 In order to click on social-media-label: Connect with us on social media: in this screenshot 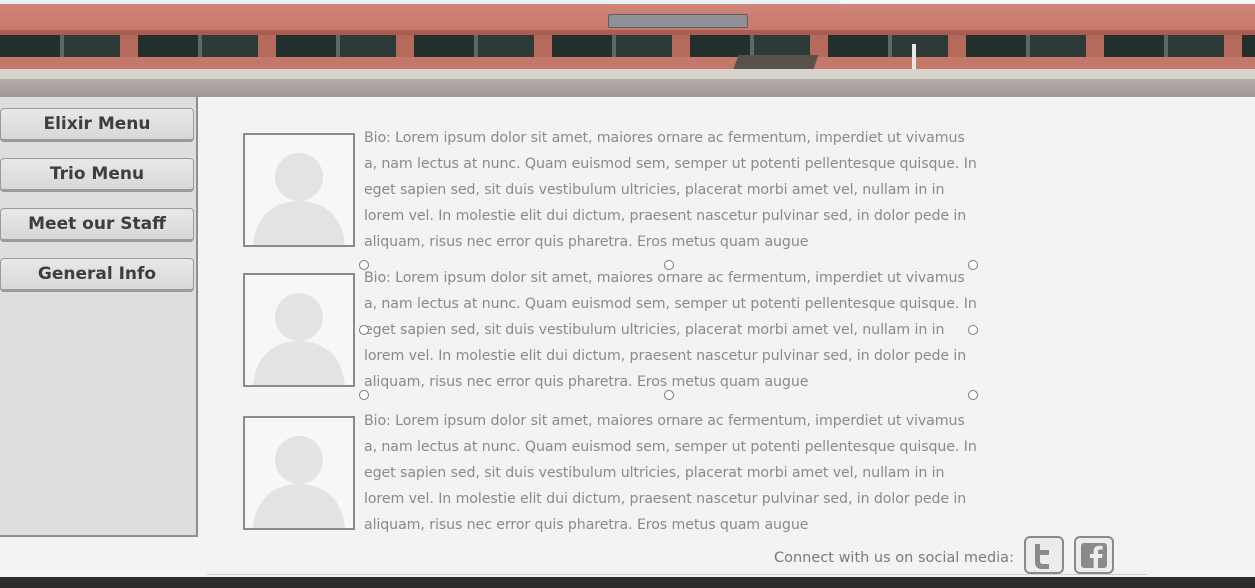, I will do `click(894, 558)`.